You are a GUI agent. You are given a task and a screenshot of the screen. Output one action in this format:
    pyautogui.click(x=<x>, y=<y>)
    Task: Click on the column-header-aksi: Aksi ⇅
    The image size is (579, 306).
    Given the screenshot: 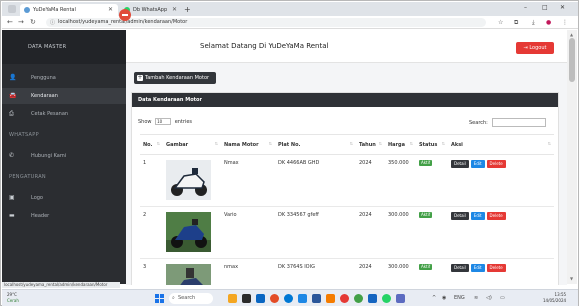 What is the action you would take?
    pyautogui.click(x=501, y=144)
    